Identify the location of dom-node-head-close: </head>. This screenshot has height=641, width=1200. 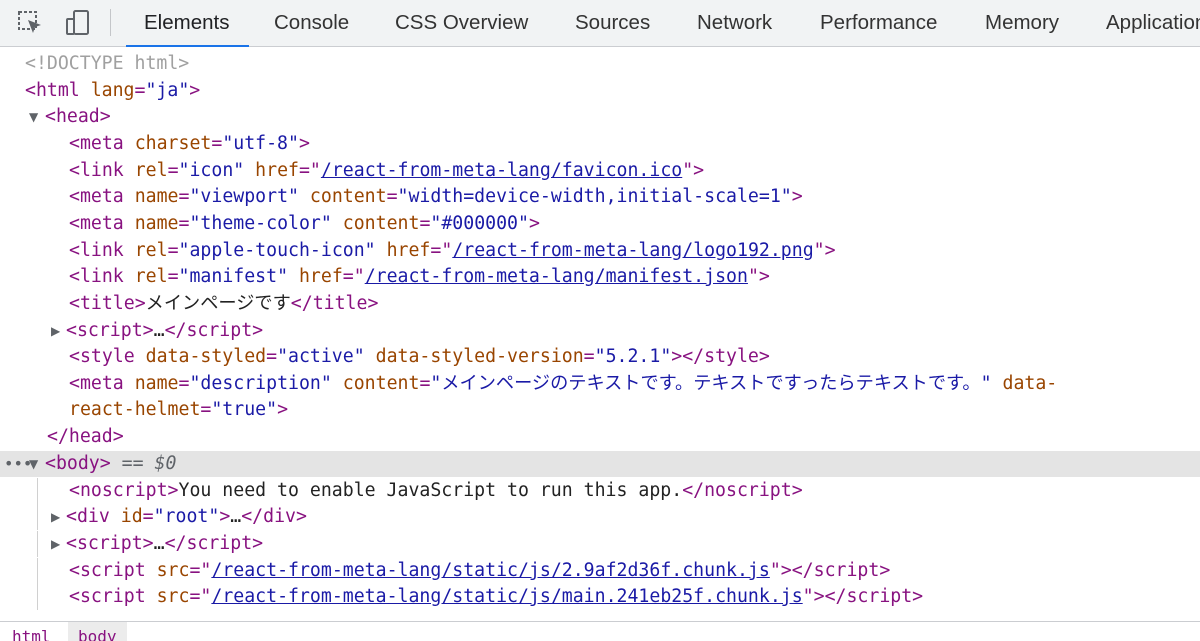
(600, 437).